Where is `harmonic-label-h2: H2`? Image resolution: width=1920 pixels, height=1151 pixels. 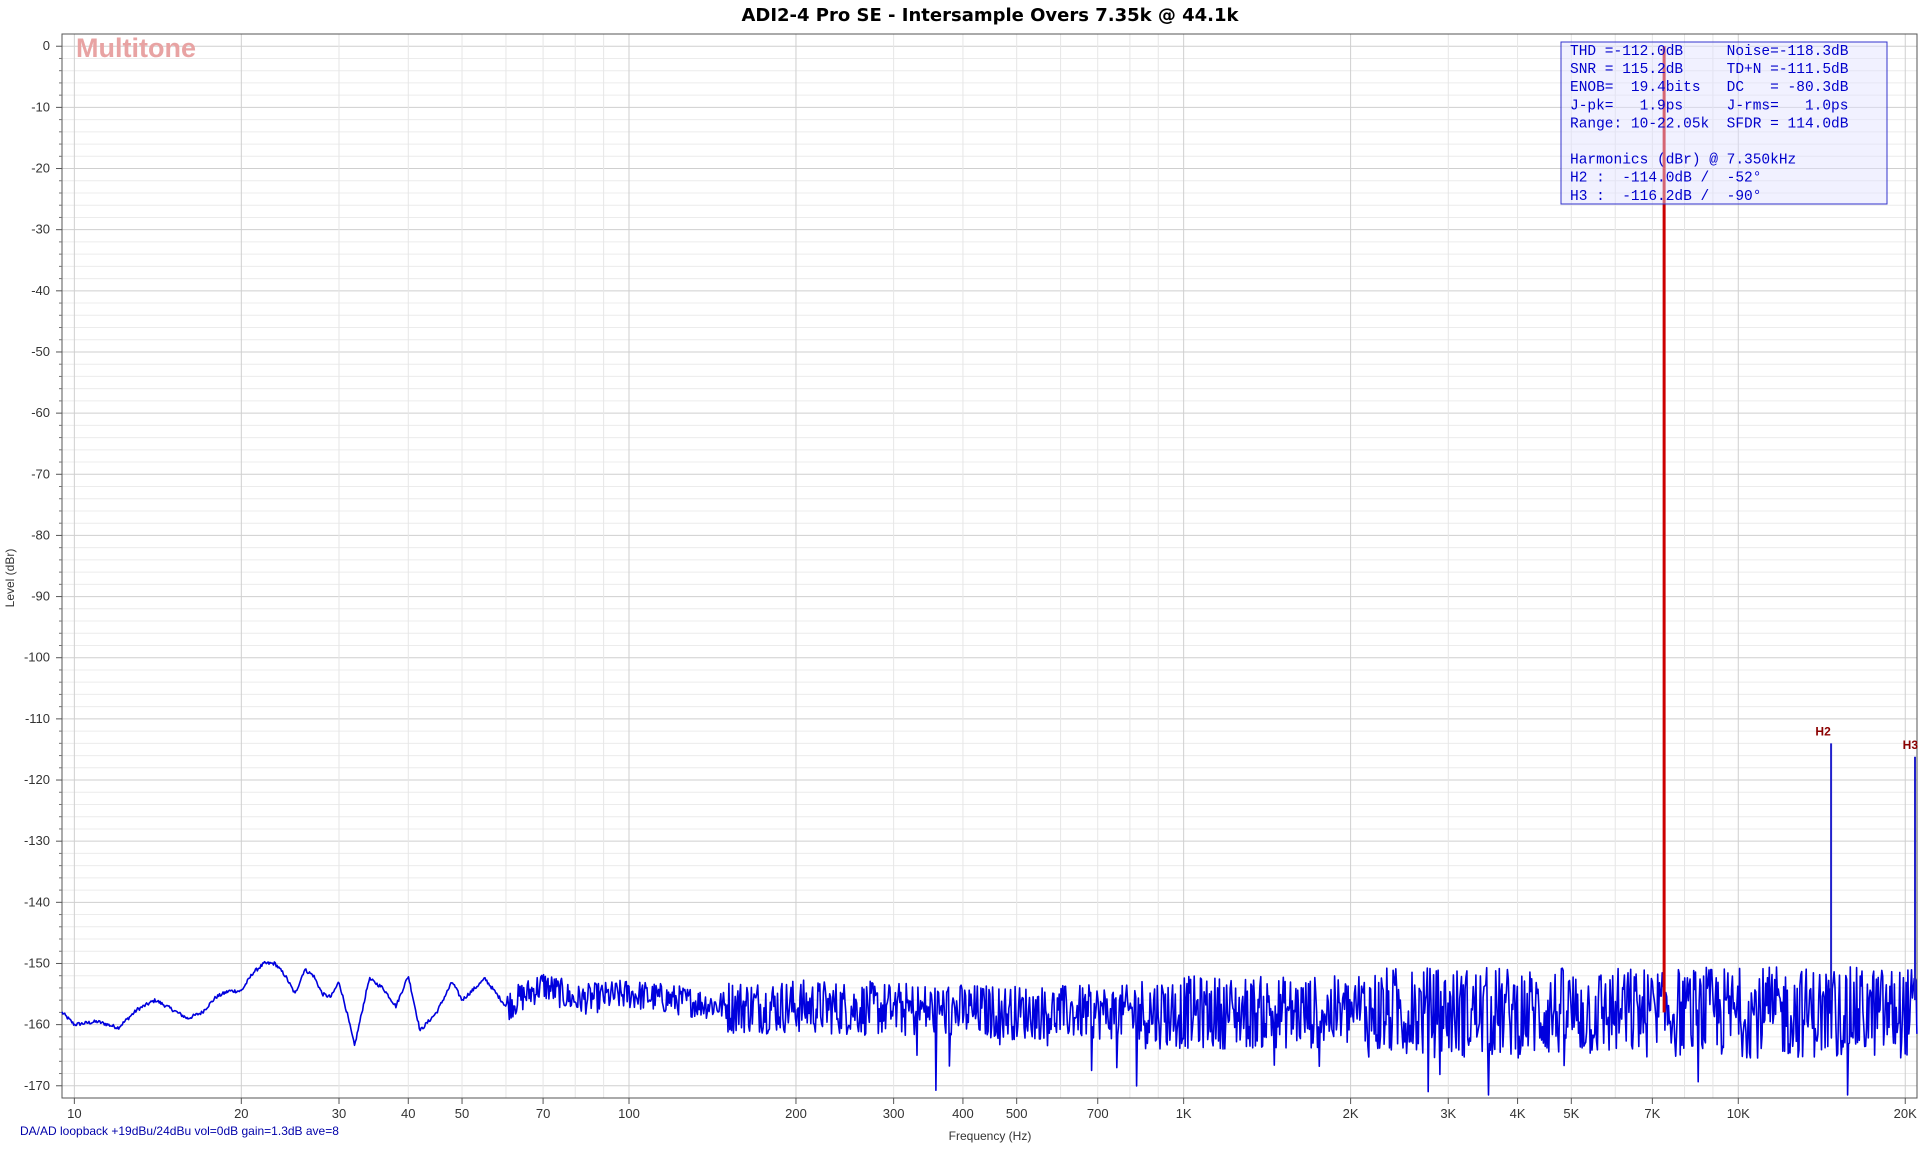
harmonic-label-h2: H2 is located at coordinates (1823, 731).